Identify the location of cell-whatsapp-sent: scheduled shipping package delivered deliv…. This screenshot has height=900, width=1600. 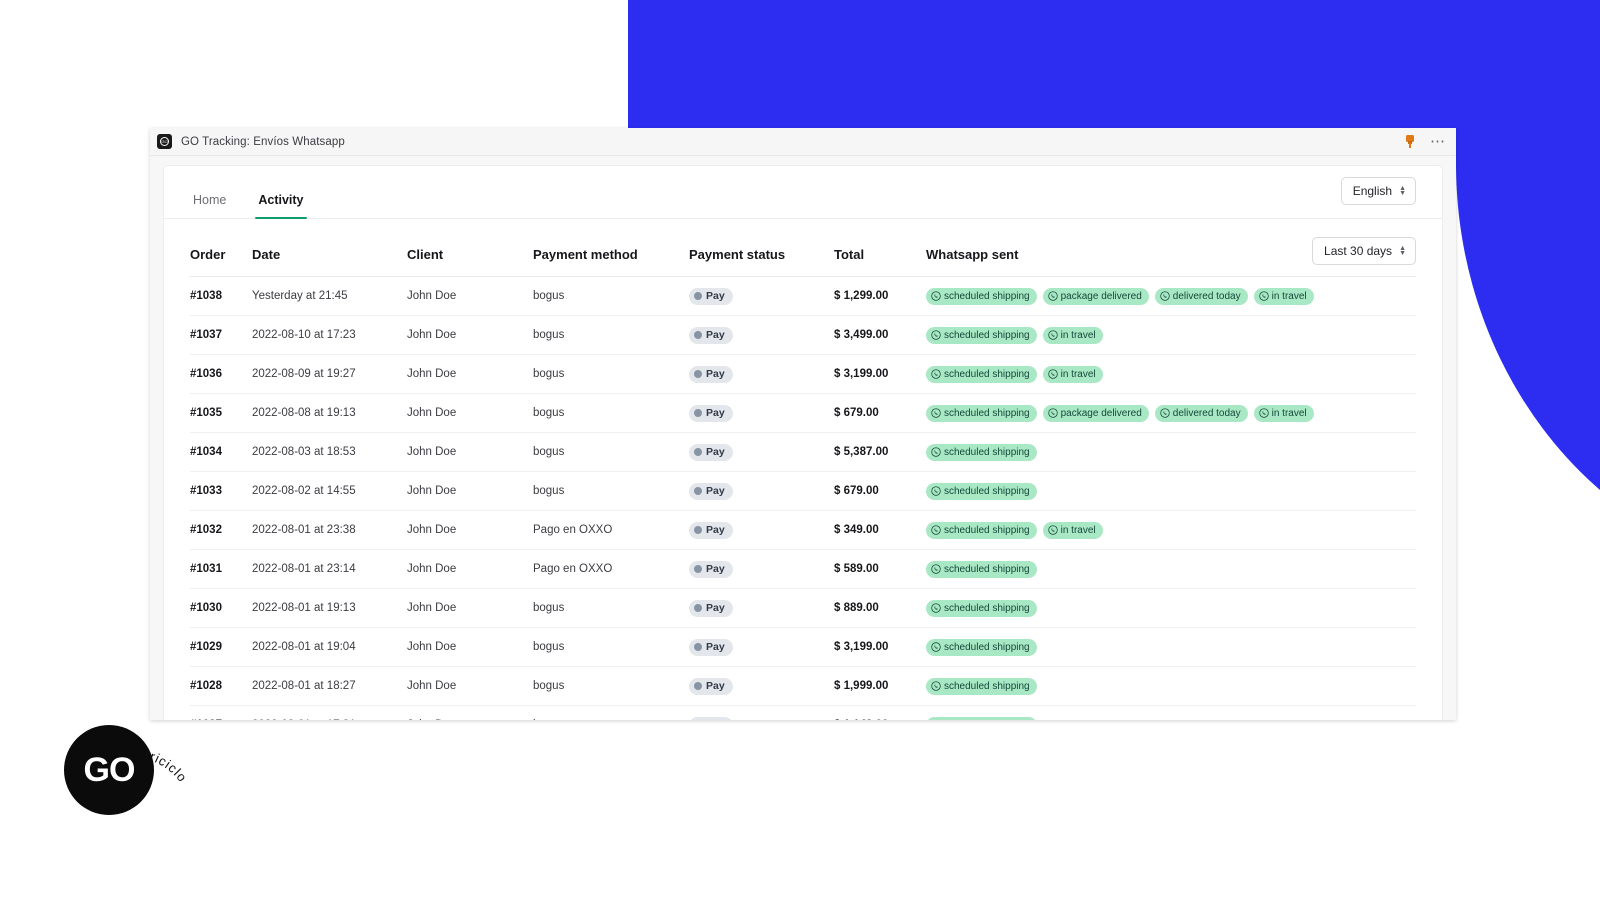
(1171, 296).